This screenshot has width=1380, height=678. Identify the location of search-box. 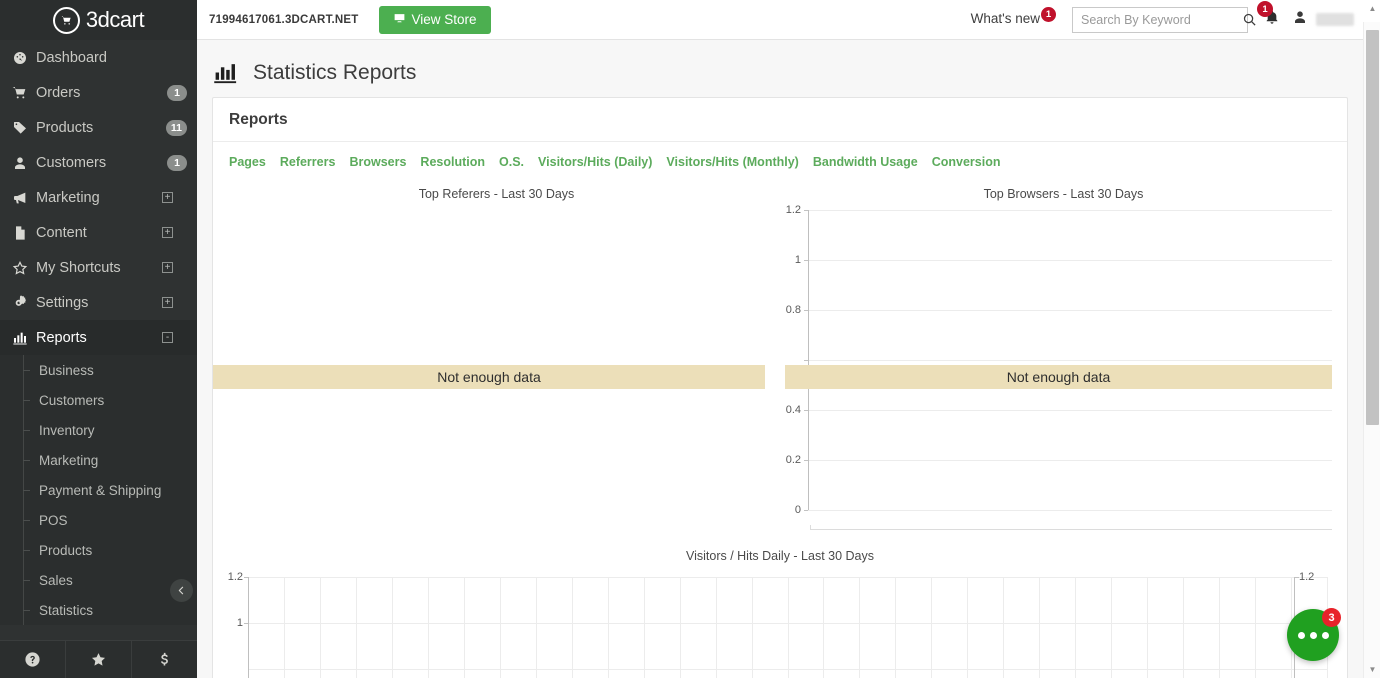
(1164, 19).